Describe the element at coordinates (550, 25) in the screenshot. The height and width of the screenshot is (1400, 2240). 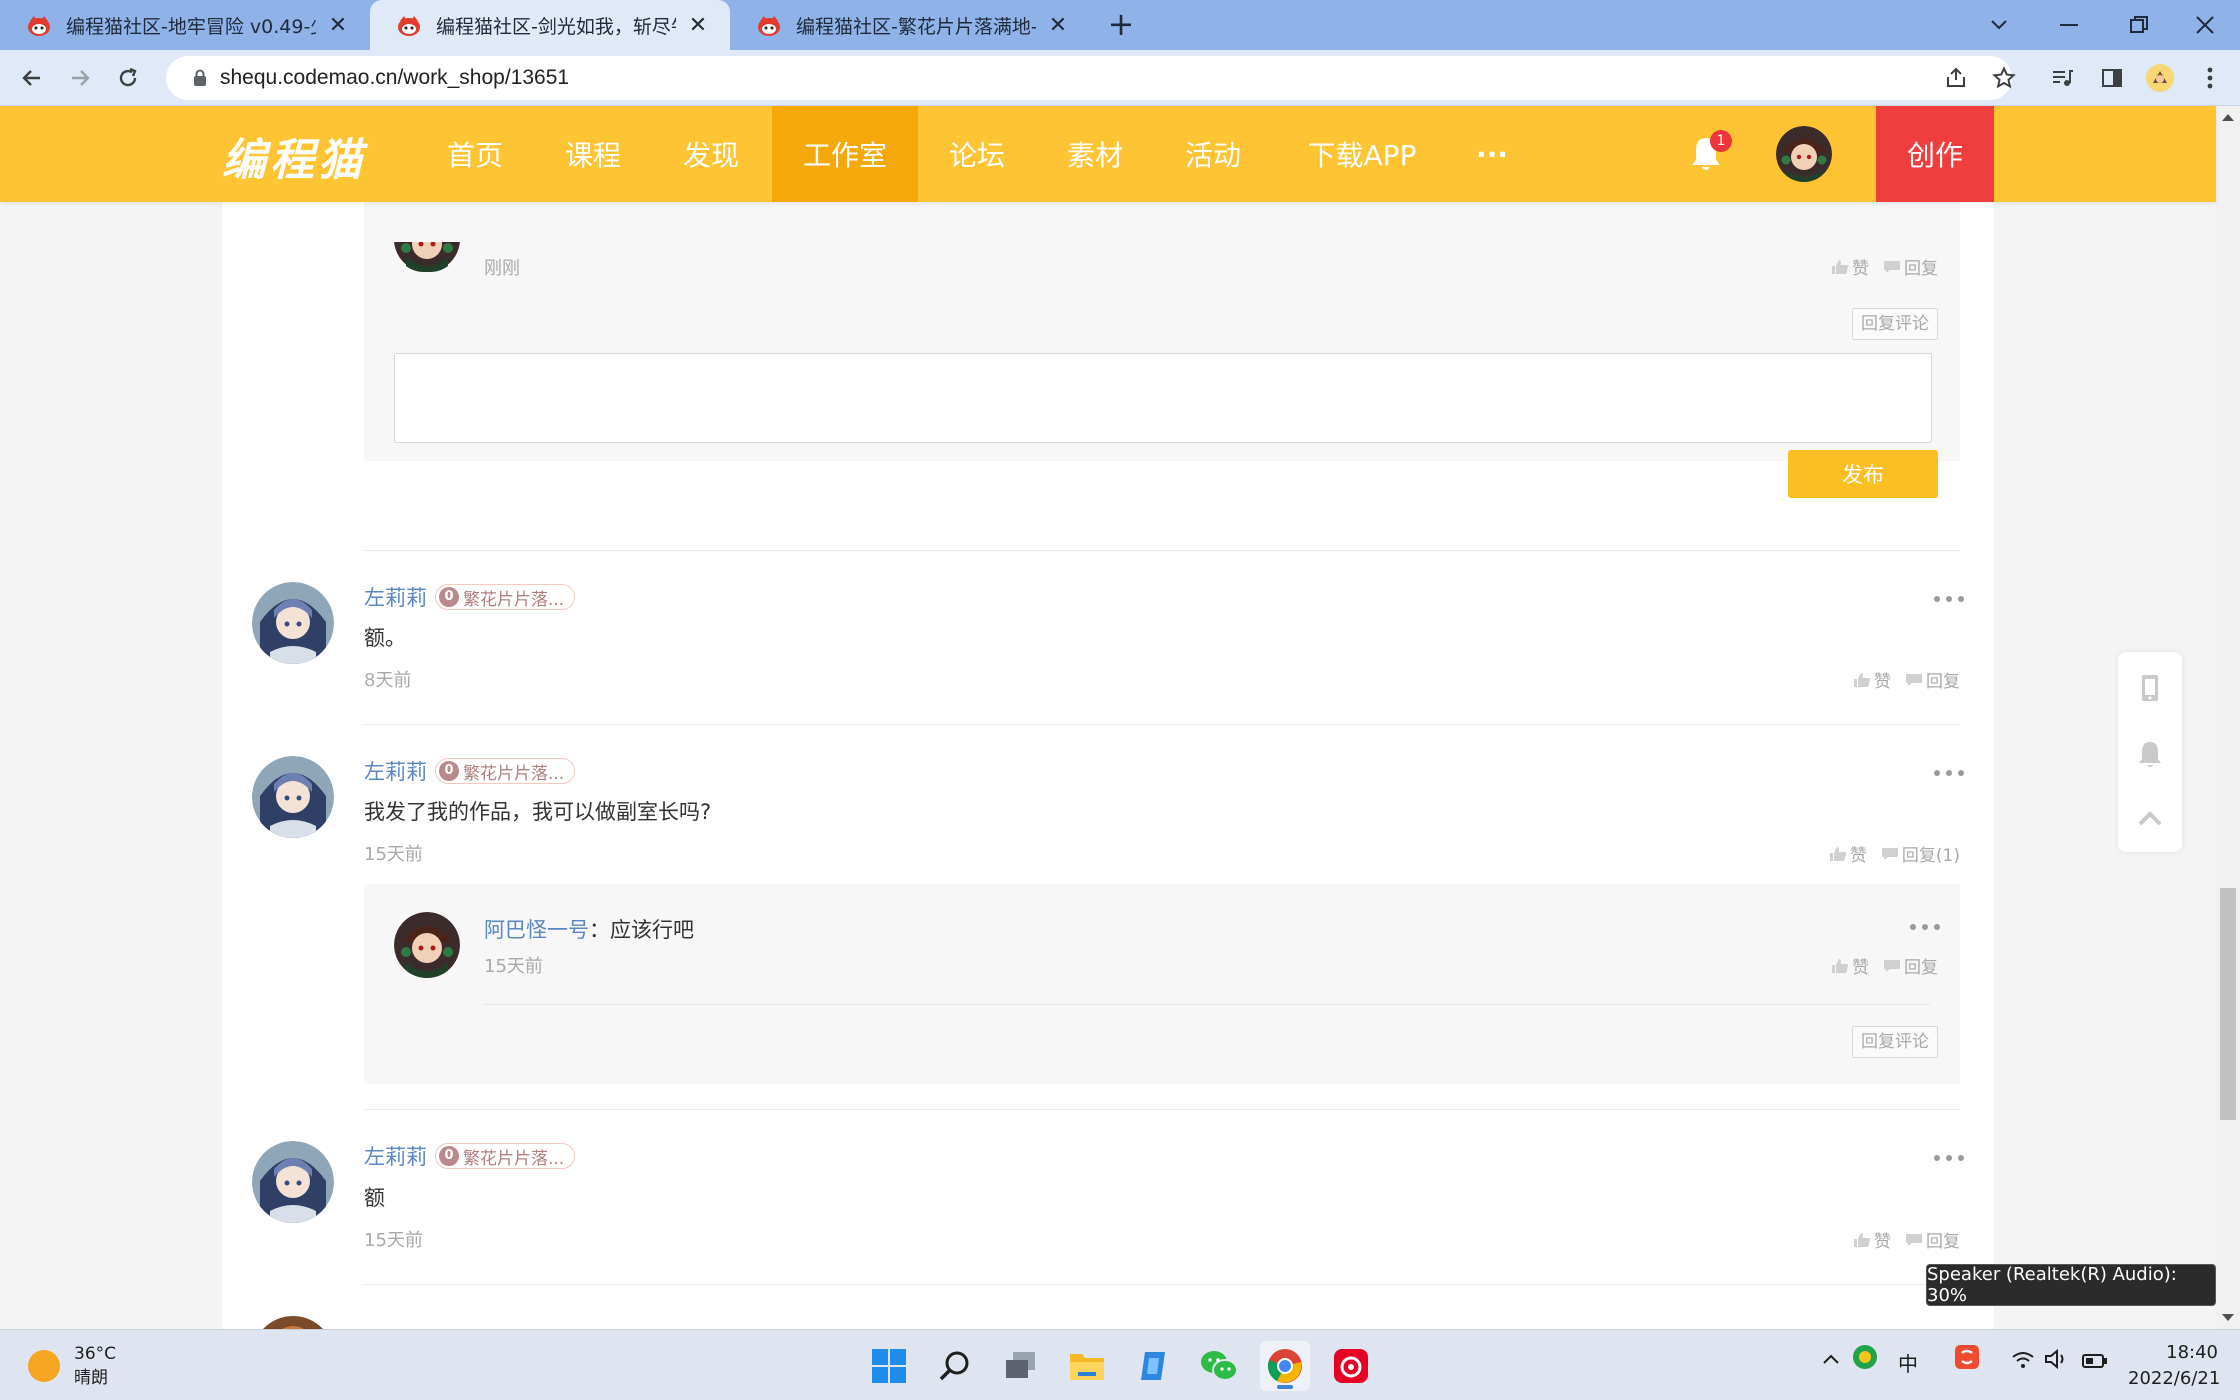
I see `browser-tab-2: 编程猫社区-剑光如我，斩尽牛杂 ✕` at that location.